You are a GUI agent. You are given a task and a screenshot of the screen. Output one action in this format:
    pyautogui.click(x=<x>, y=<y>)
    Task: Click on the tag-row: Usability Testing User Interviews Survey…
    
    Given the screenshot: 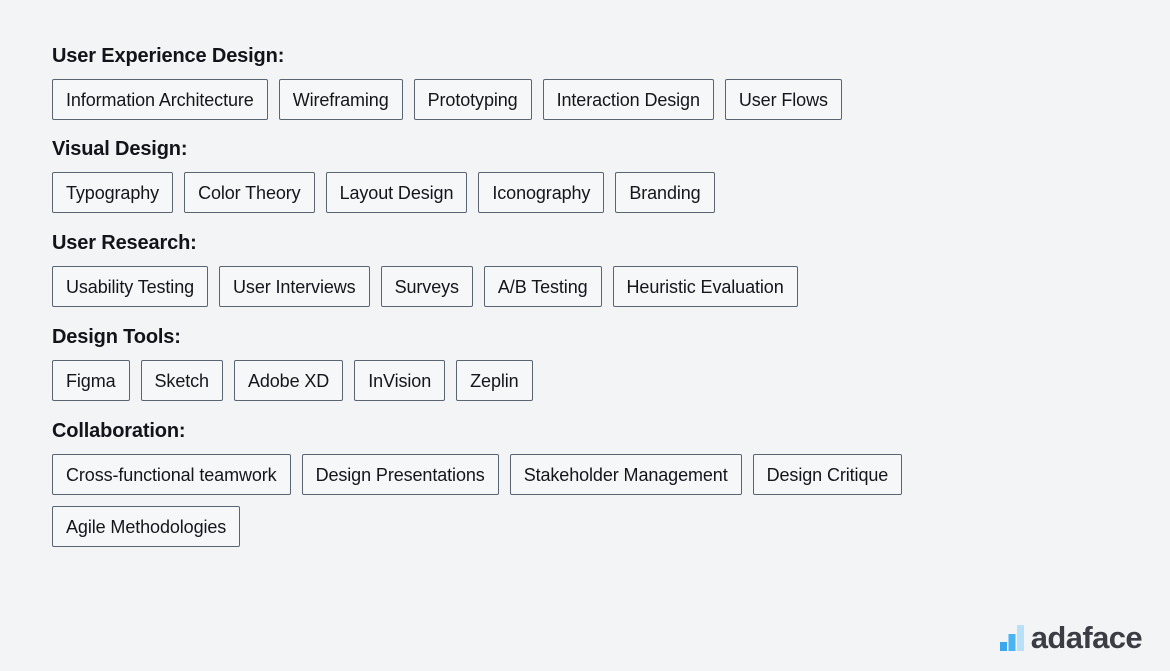 What is the action you would take?
    pyautogui.click(x=562, y=286)
    